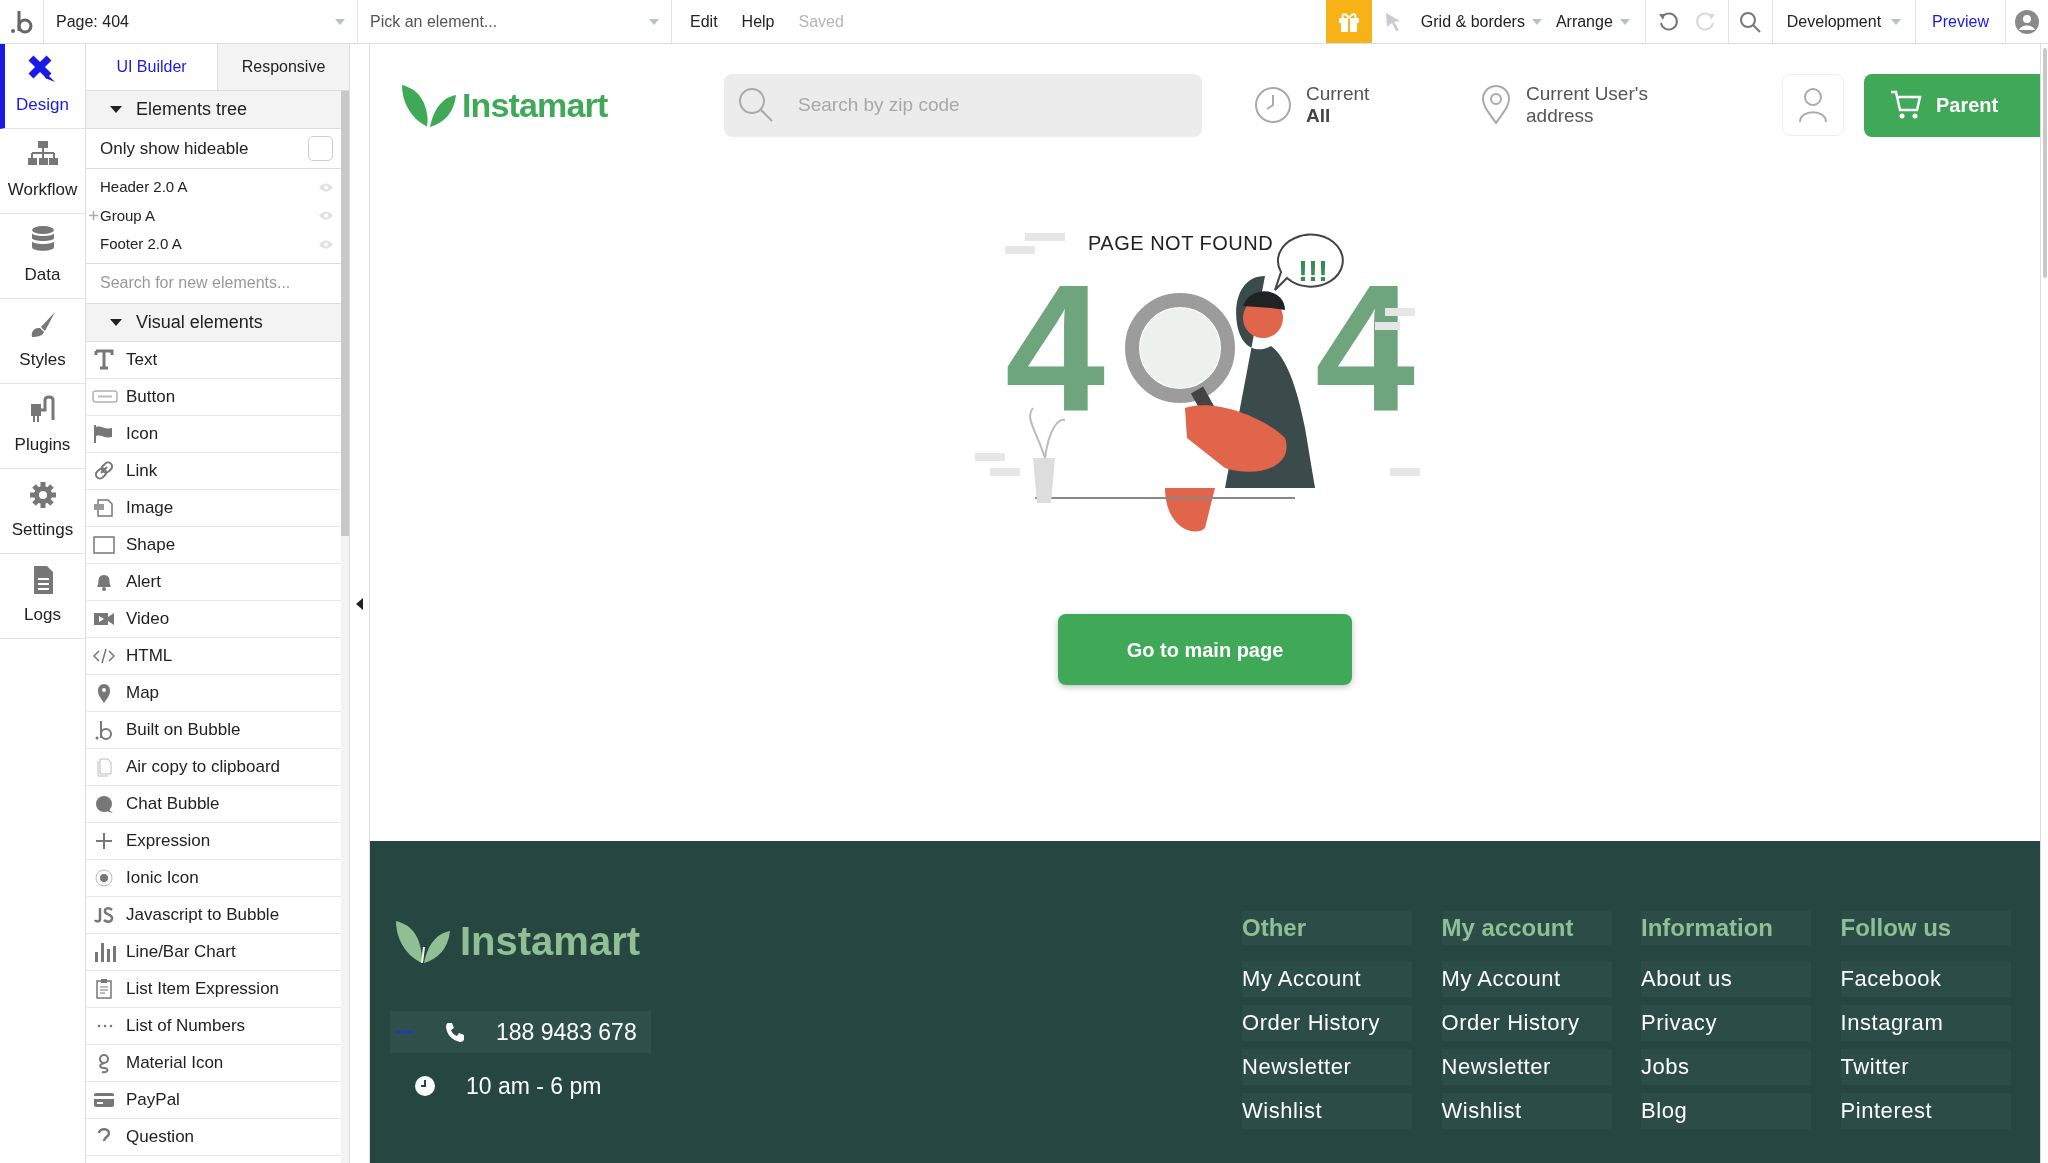 Image resolution: width=2048 pixels, height=1163 pixels. Describe the element at coordinates (1055, 348) in the screenshot. I see `digit-text: 4` at that location.